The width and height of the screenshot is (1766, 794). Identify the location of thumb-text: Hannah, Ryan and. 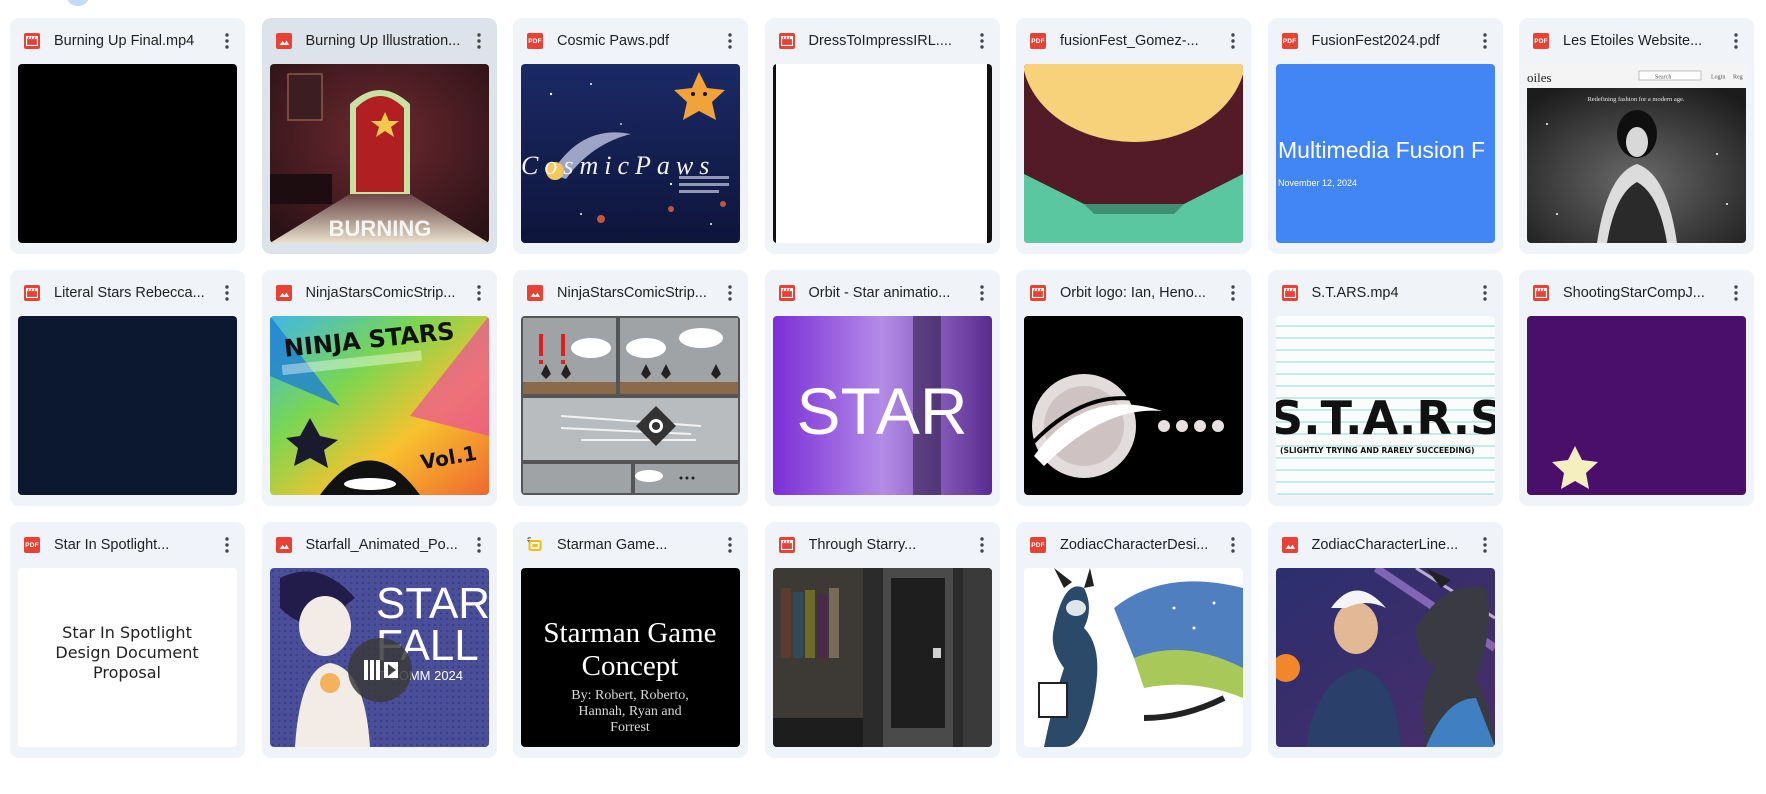
(629, 711).